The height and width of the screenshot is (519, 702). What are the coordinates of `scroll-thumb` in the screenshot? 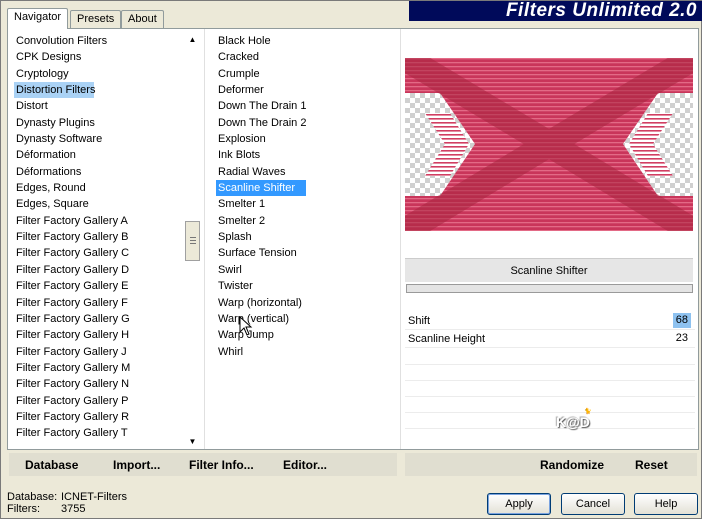 It's located at (192, 241).